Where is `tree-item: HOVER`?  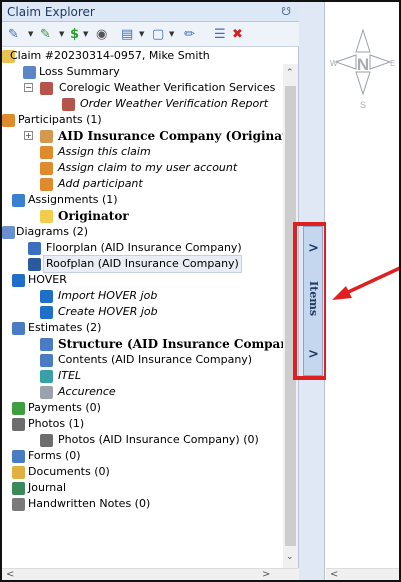
tree-item: HOVER is located at coordinates (142, 280).